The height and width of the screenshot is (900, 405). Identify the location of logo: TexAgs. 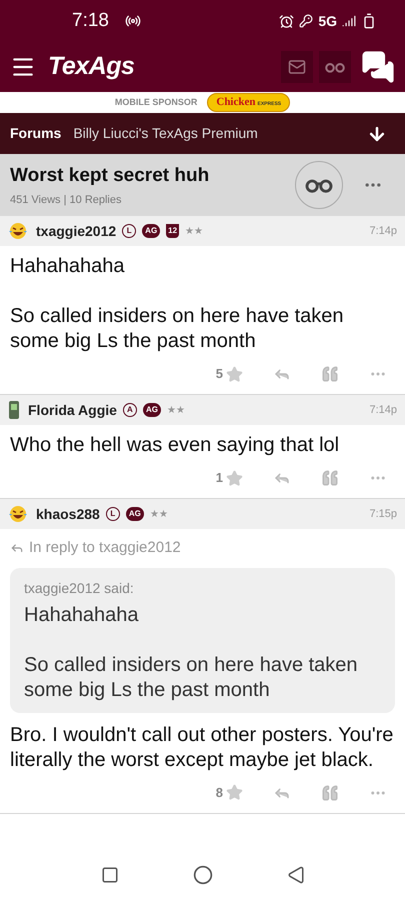
(91, 67).